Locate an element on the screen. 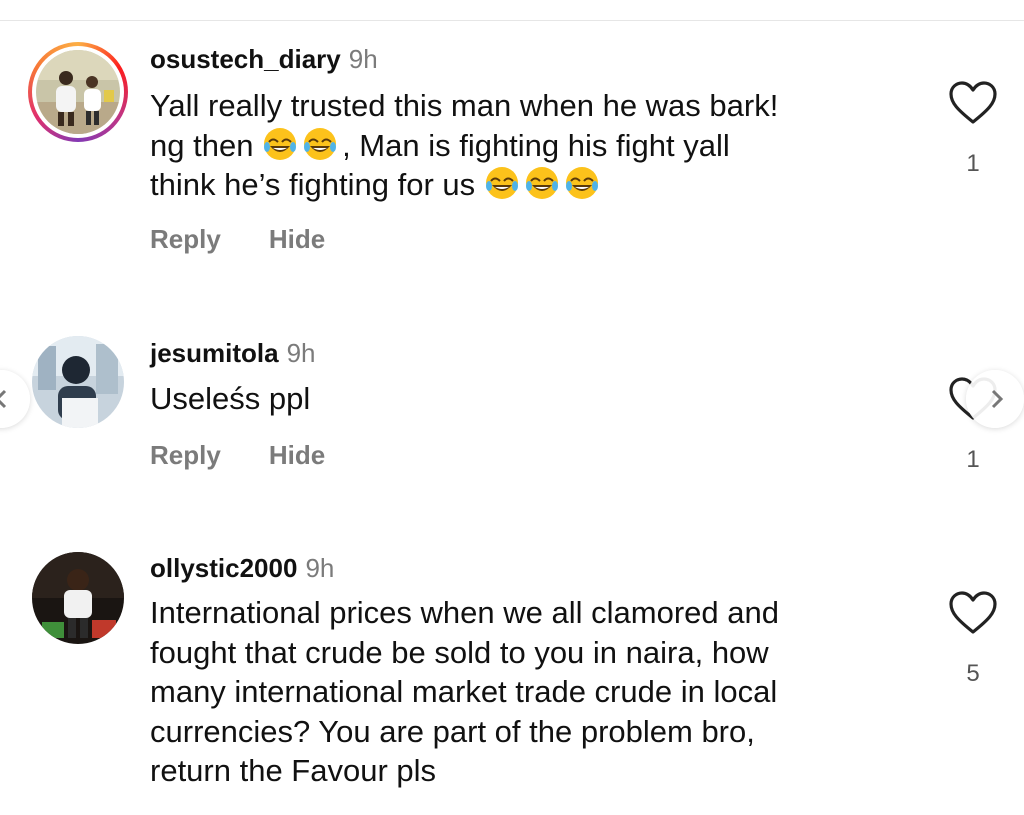  comment-header: ollystic2000 9h is located at coordinates (242, 568).